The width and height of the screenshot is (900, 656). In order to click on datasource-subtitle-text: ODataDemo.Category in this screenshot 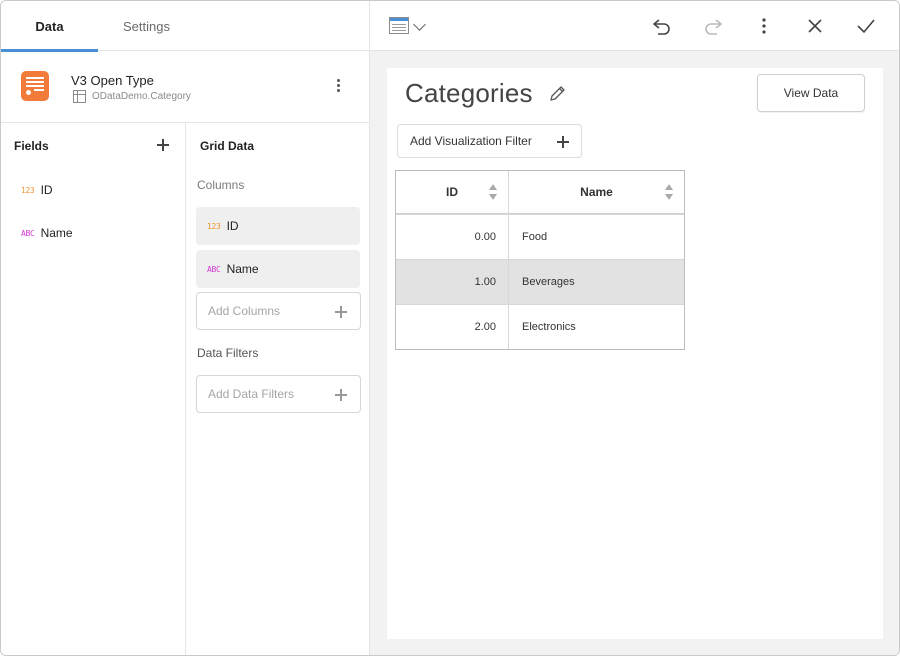, I will do `click(141, 96)`.